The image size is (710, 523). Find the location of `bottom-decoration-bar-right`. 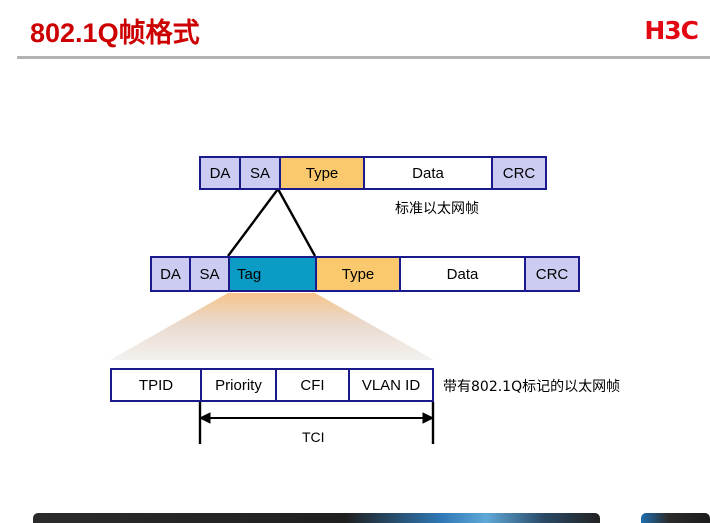

bottom-decoration-bar-right is located at coordinates (675, 518).